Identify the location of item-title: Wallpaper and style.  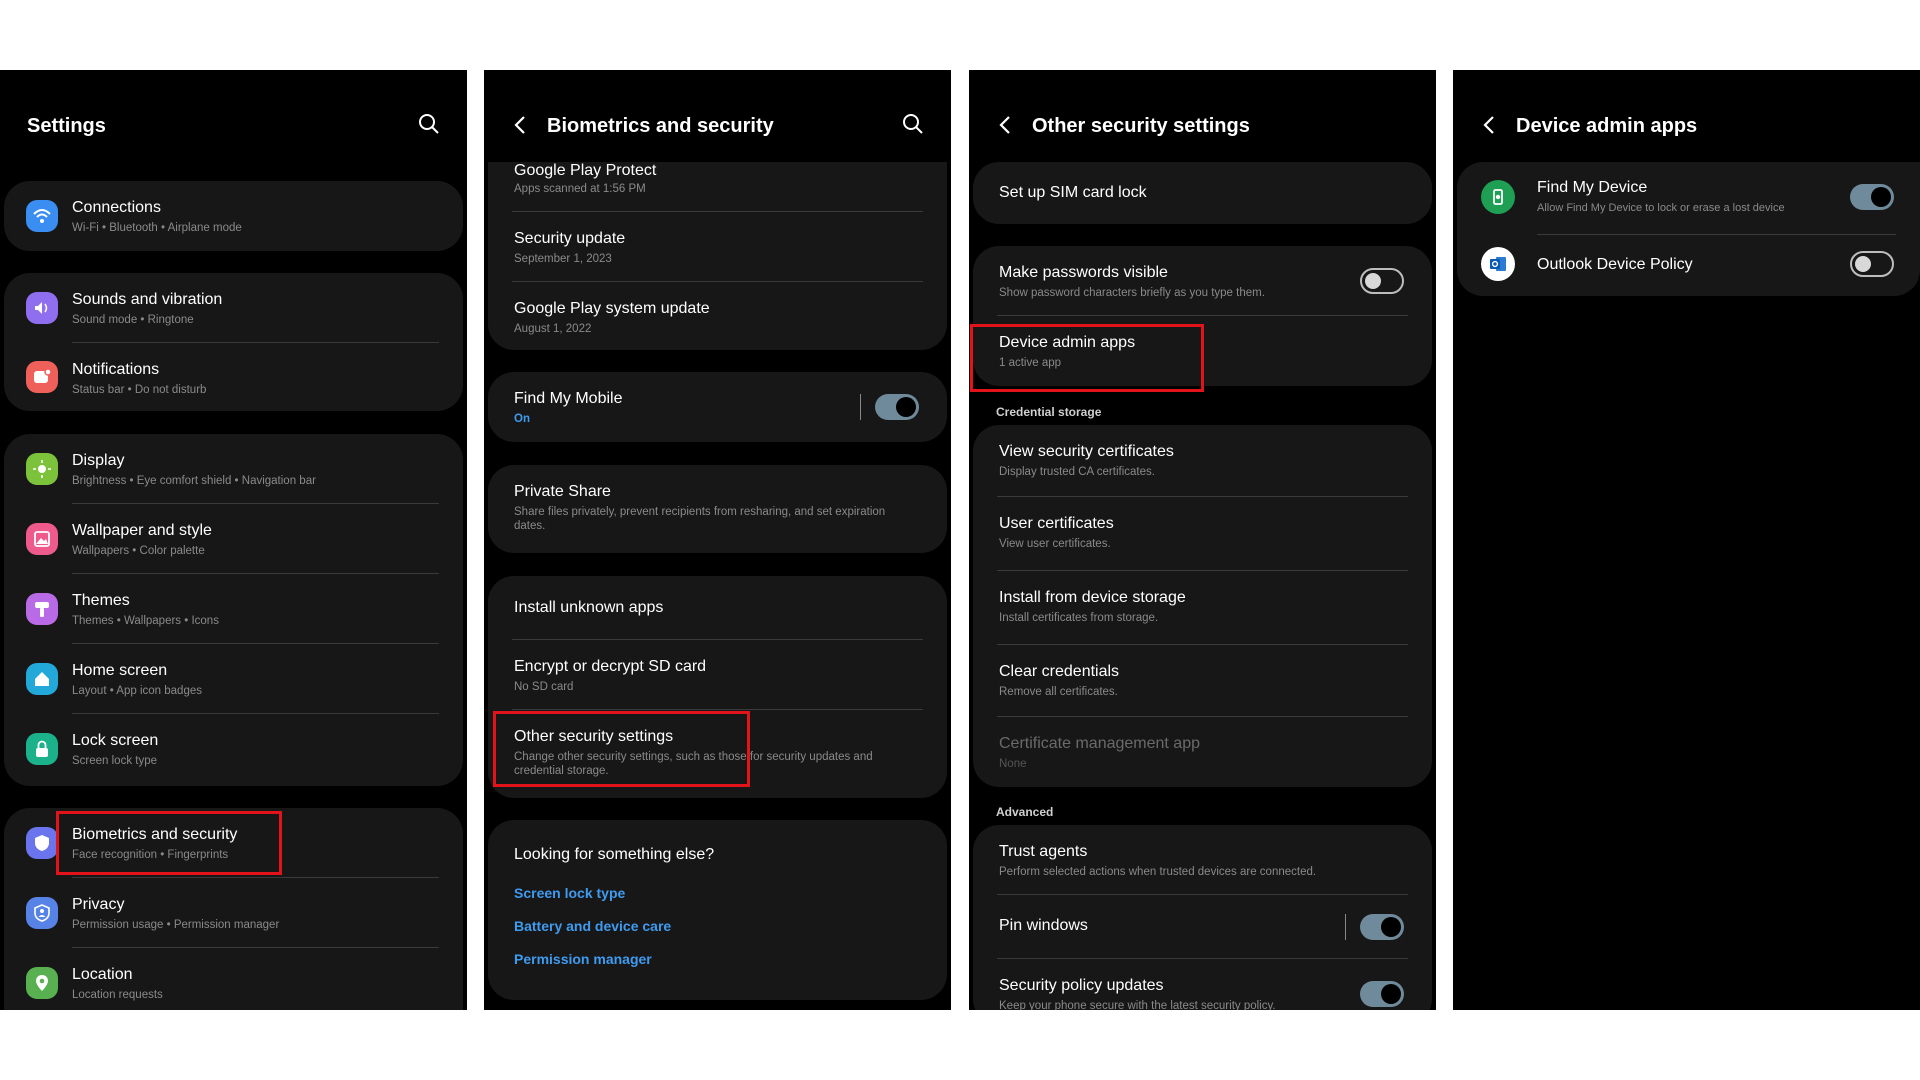
(142, 530).